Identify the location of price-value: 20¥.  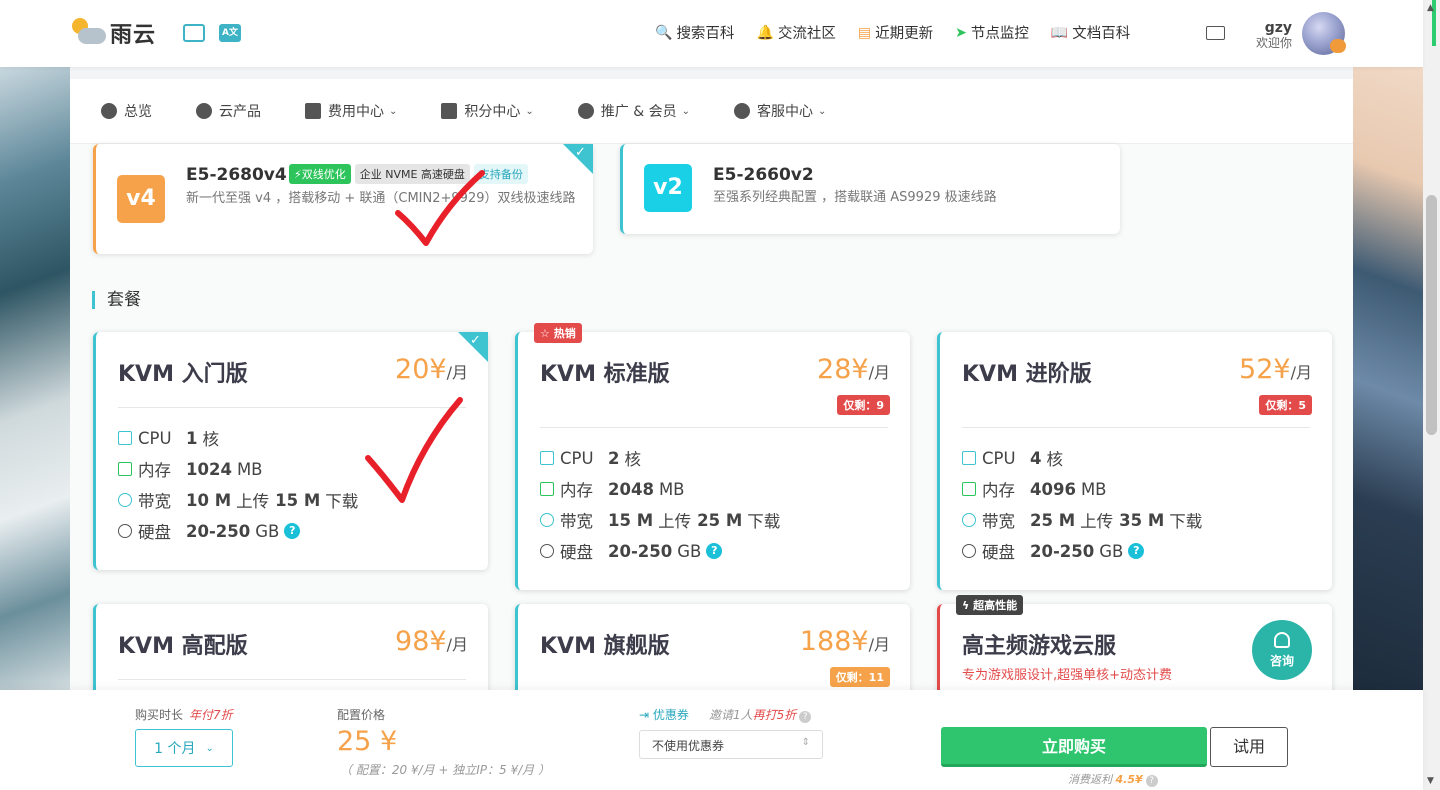
(421, 369).